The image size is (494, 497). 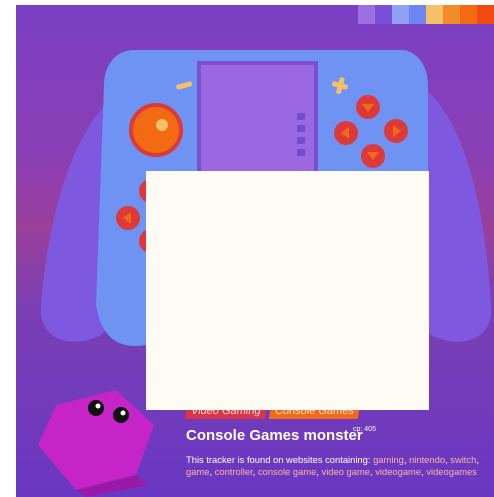 What do you see at coordinates (274, 435) in the screenshot?
I see `monster-name: Console Games monster` at bounding box center [274, 435].